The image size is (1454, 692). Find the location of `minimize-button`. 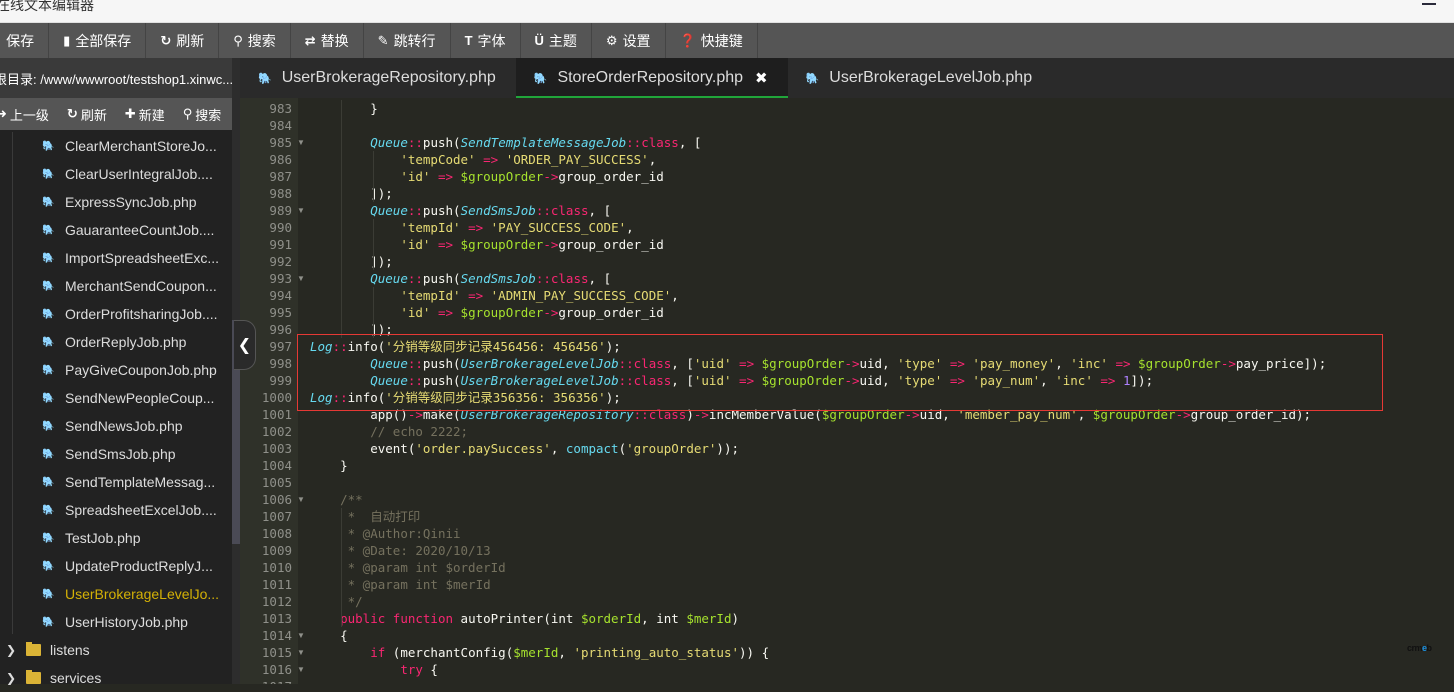

minimize-button is located at coordinates (1429, 4).